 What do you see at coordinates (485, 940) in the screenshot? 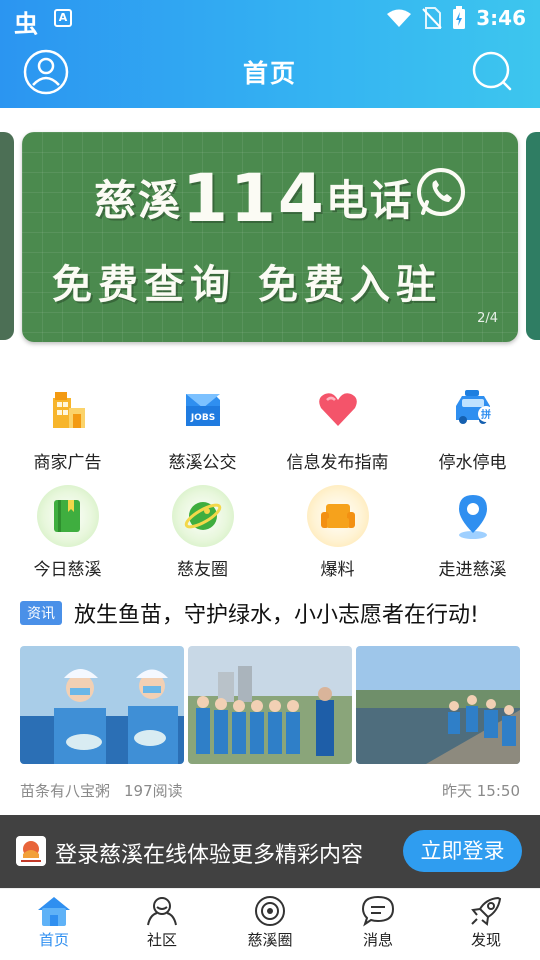
I see `tab-label: 发现` at bounding box center [485, 940].